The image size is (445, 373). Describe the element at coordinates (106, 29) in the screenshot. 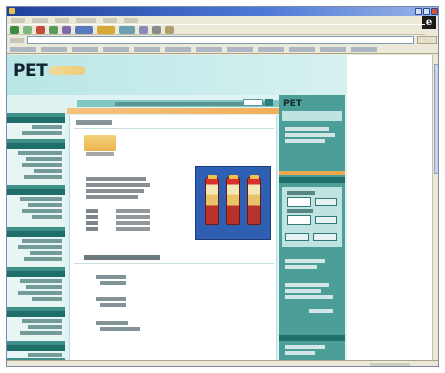

I see `favorites-icon` at that location.